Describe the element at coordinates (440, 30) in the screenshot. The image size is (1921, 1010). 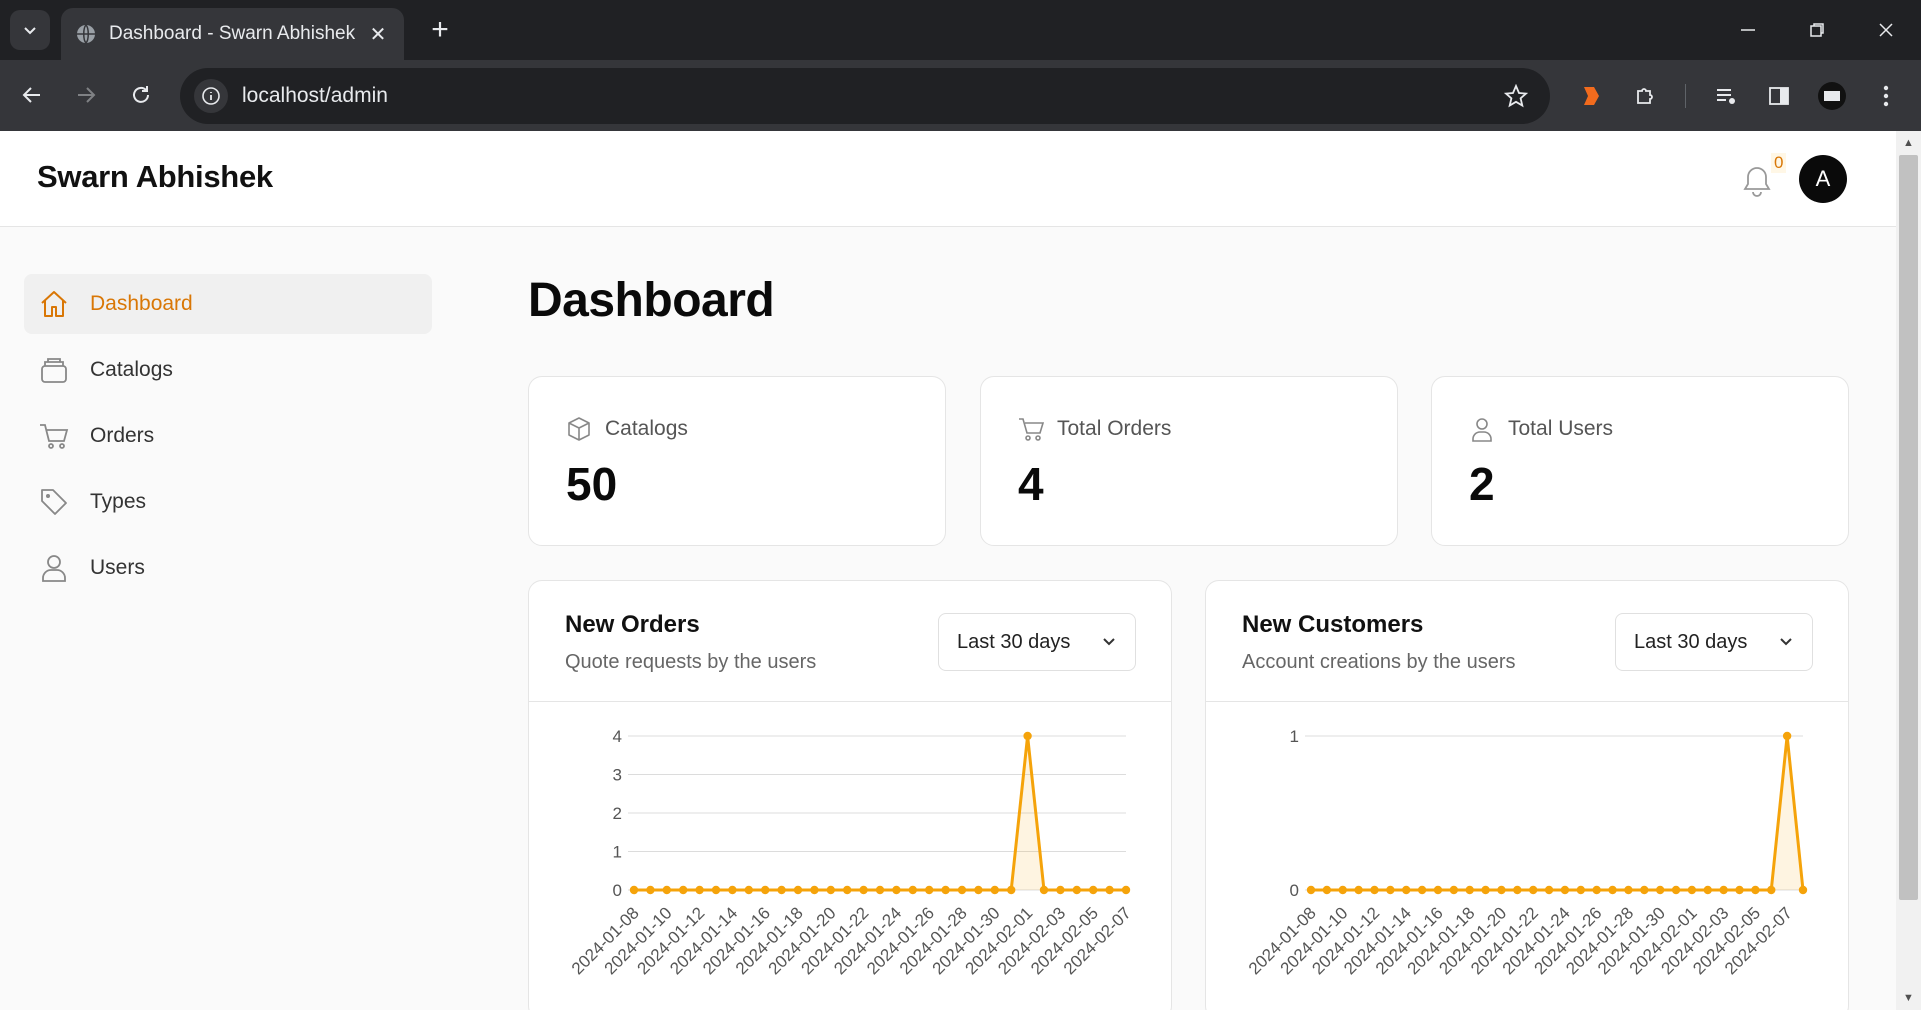
I see `new-tab-button: +` at that location.